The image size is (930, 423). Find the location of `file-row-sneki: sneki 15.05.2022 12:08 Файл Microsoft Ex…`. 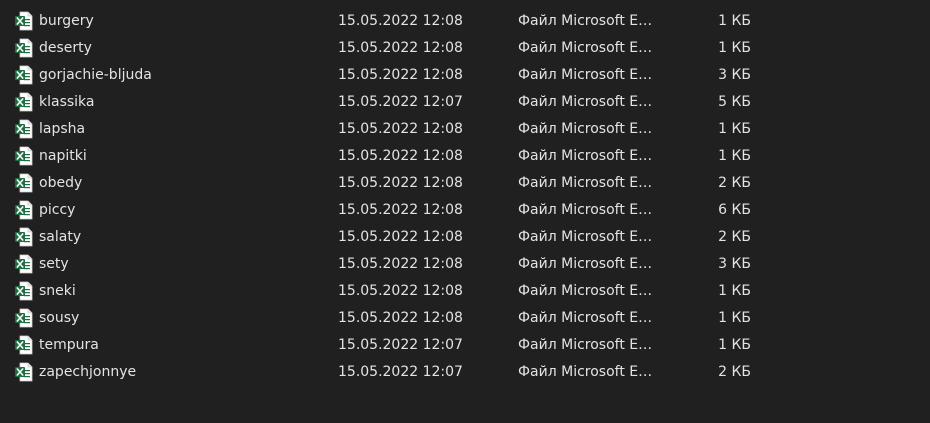

file-row-sneki: sneki 15.05.2022 12:08 Файл Microsoft Ex… is located at coordinates (465, 291).